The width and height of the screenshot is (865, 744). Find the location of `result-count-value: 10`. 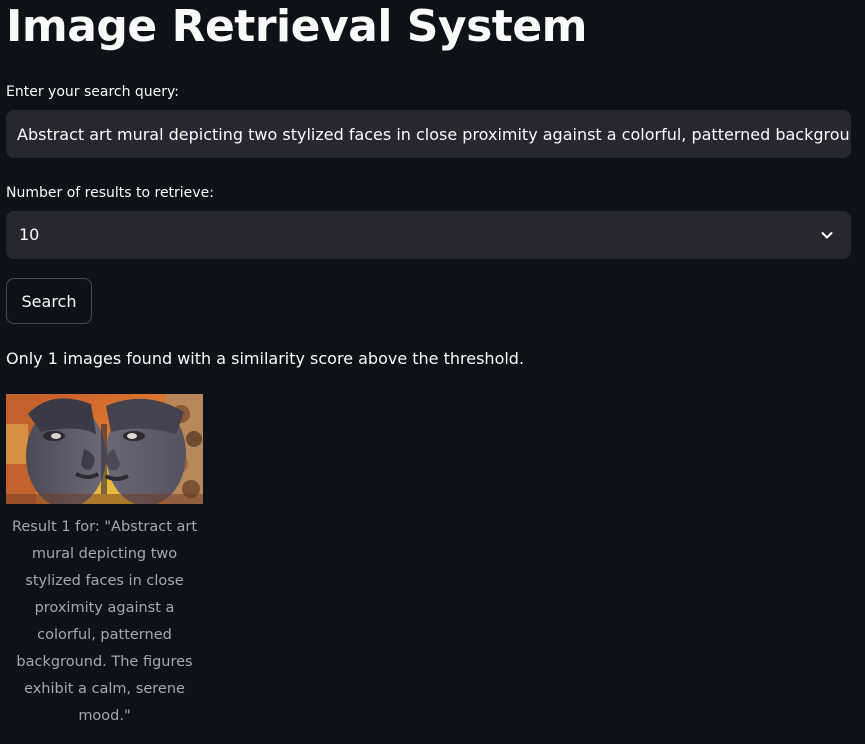

result-count-value: 10 is located at coordinates (29, 234).